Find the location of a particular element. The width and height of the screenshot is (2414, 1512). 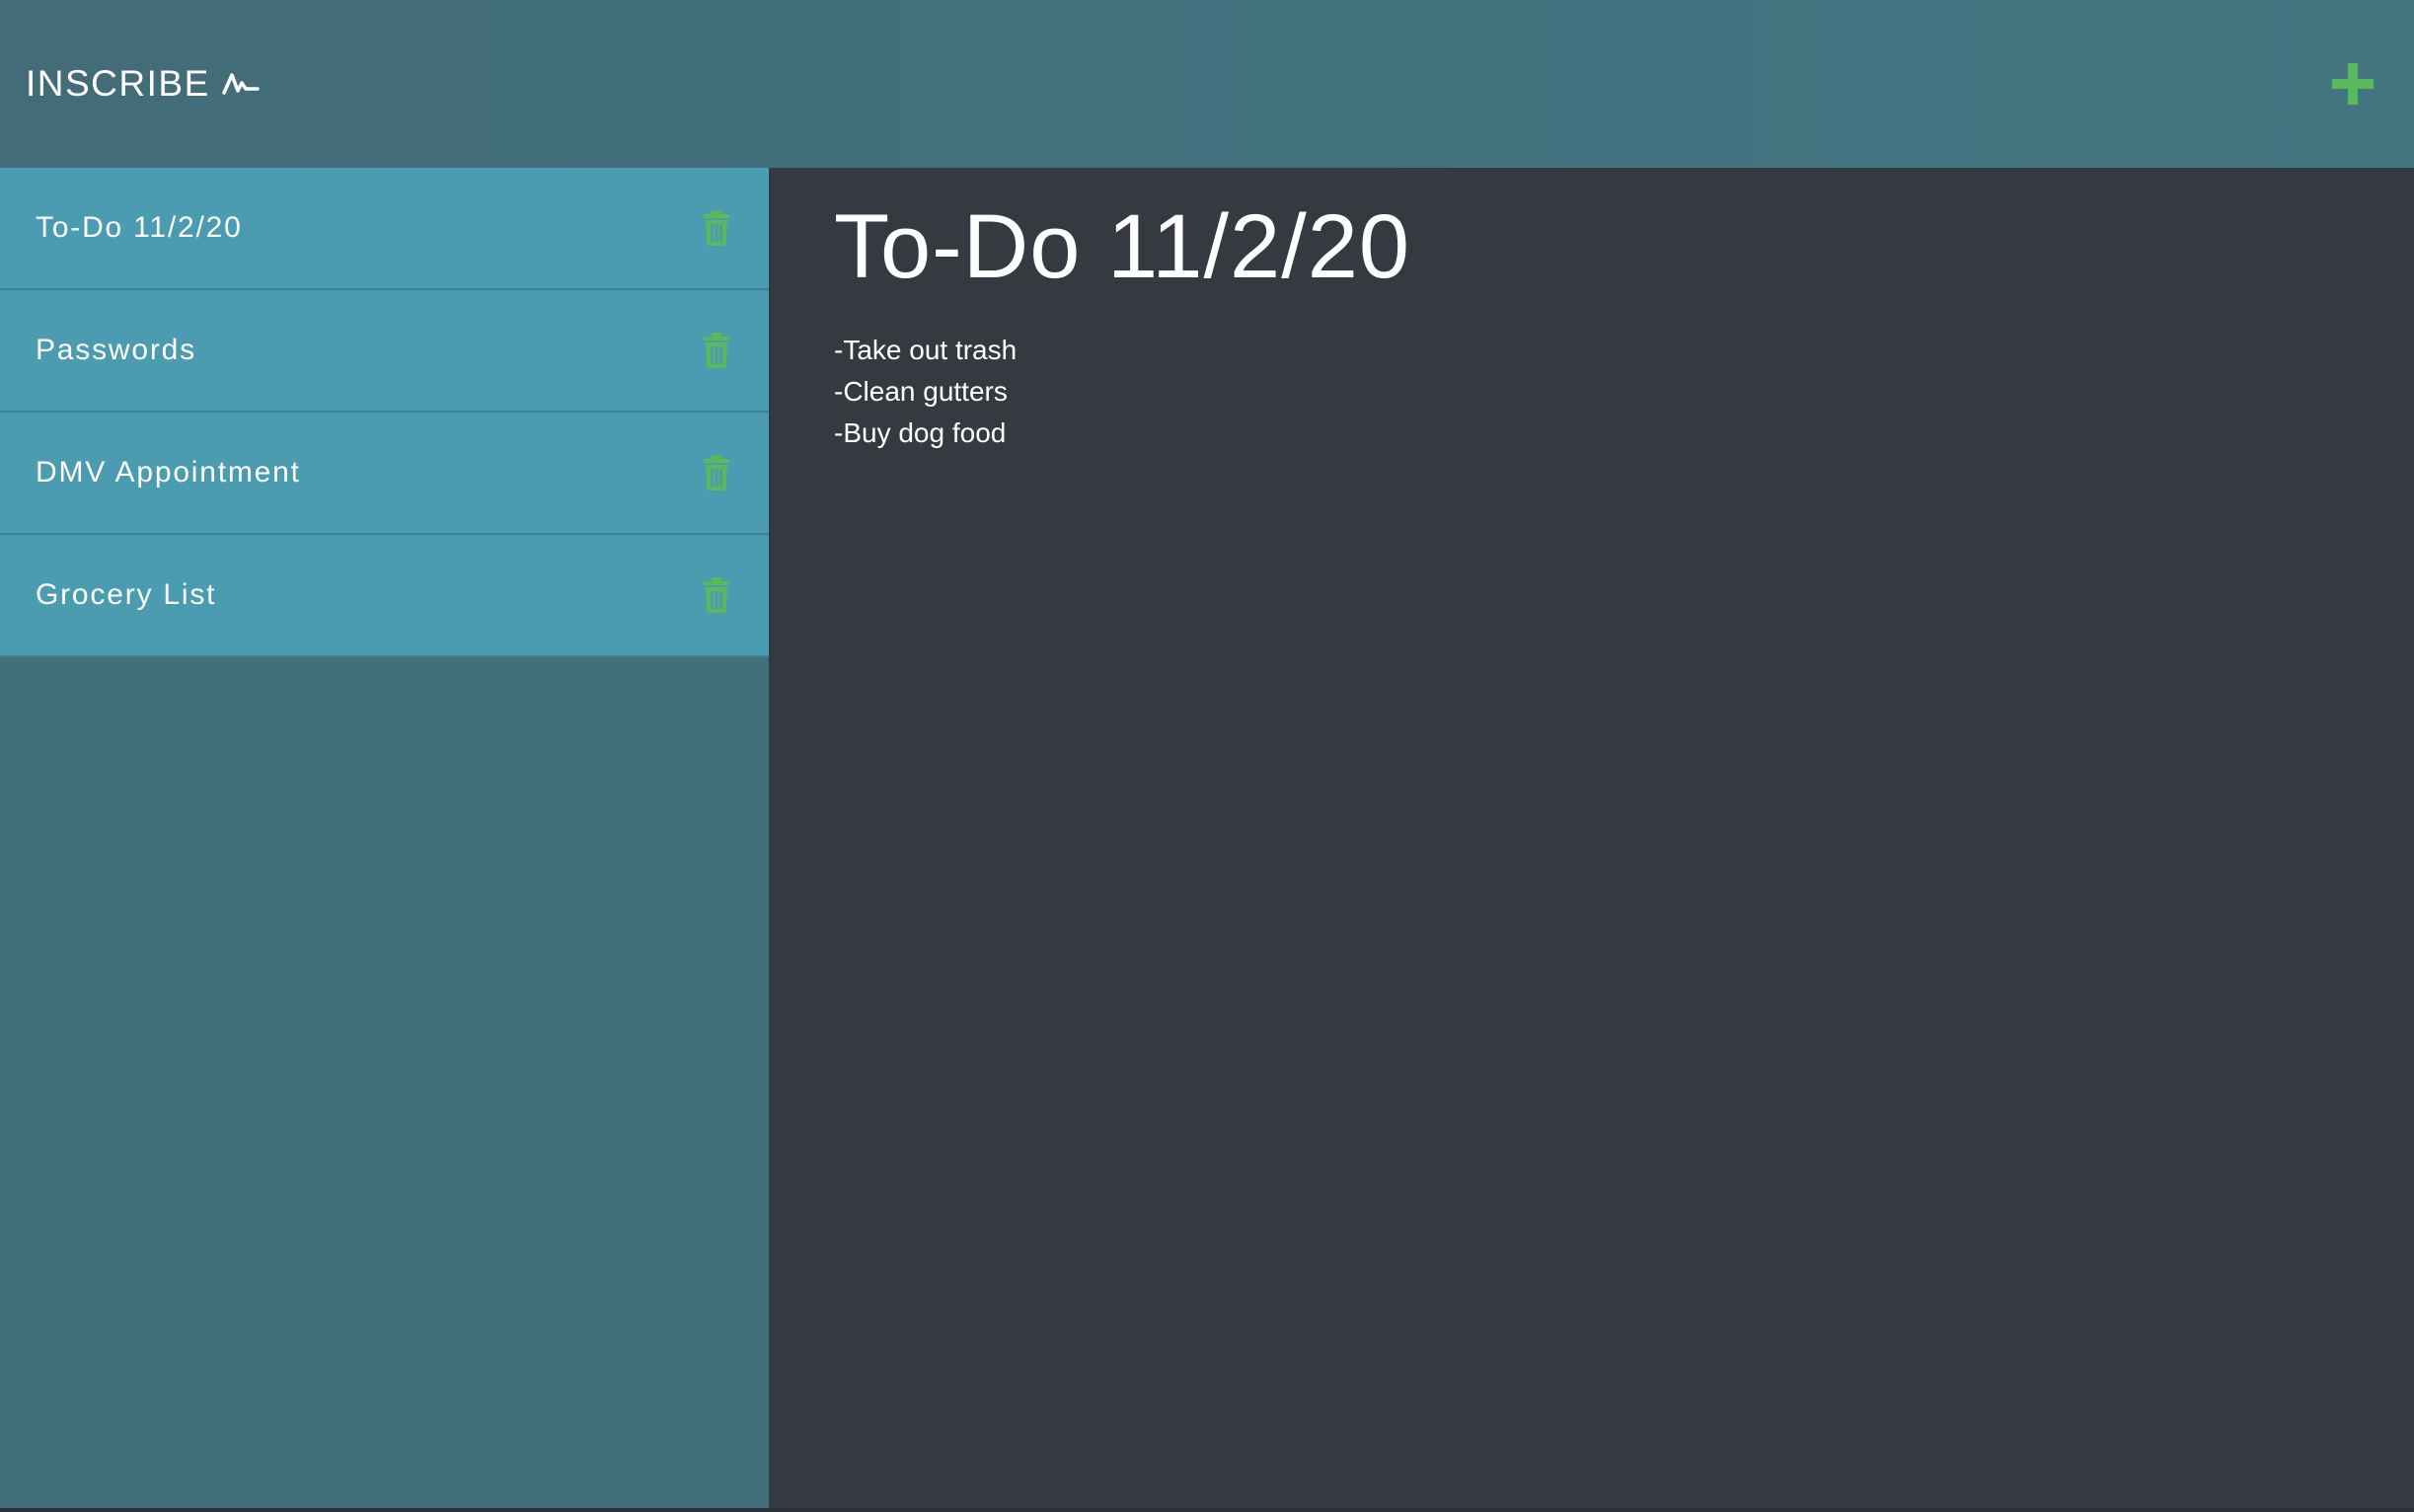

plus-icon is located at coordinates (2353, 84).